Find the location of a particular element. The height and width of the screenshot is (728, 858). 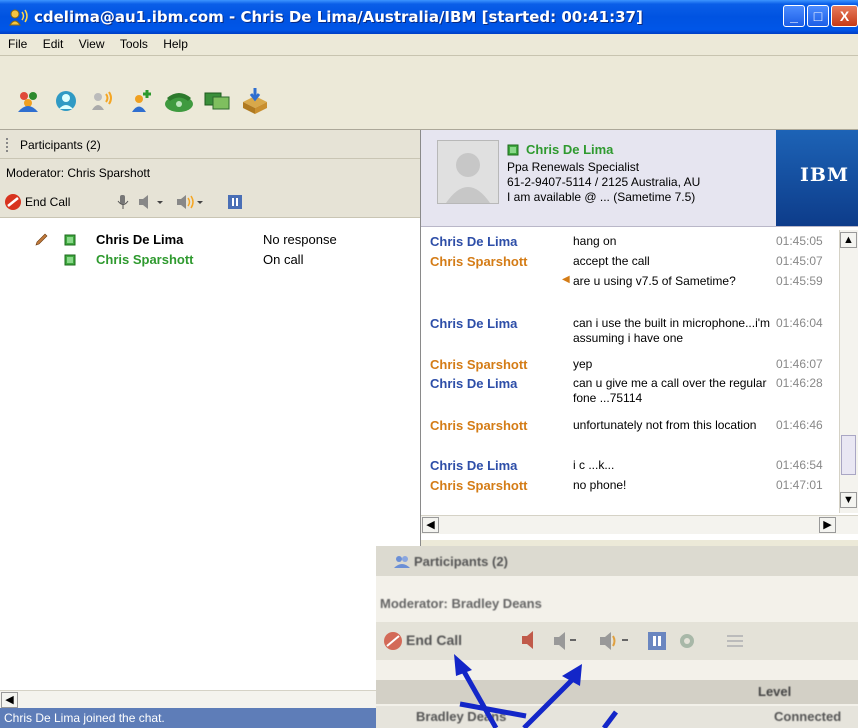

menu-bar: File Edit View Tools Help is located at coordinates (429, 45).